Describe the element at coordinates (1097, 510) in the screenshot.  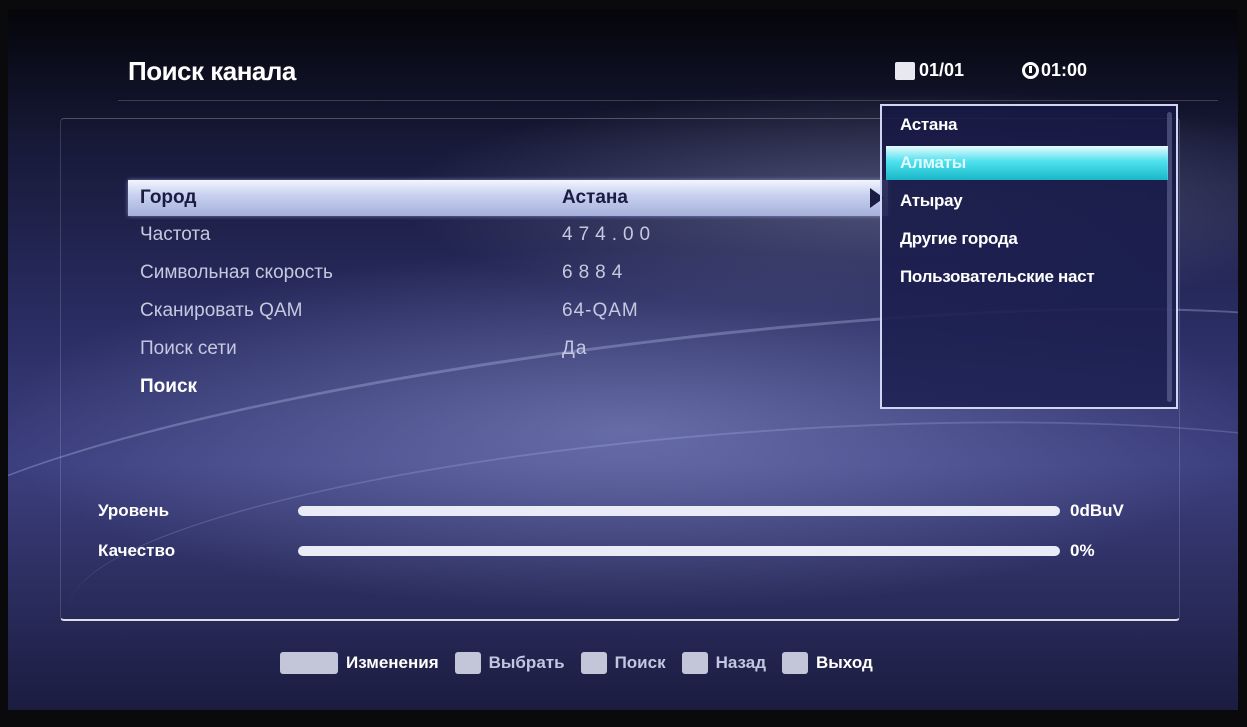
I see `meter-value: 0dBuV` at that location.